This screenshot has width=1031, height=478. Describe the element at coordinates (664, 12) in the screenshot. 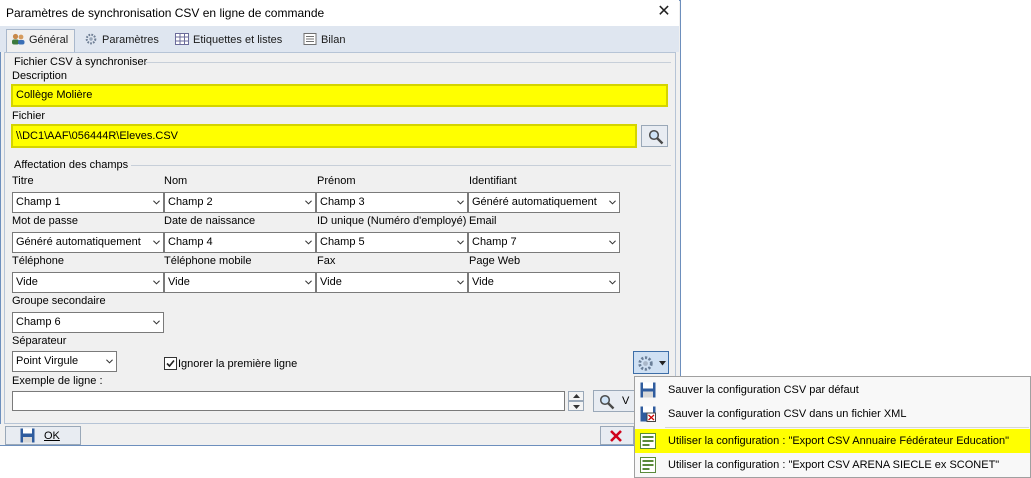

I see `close-icon: ✕` at that location.